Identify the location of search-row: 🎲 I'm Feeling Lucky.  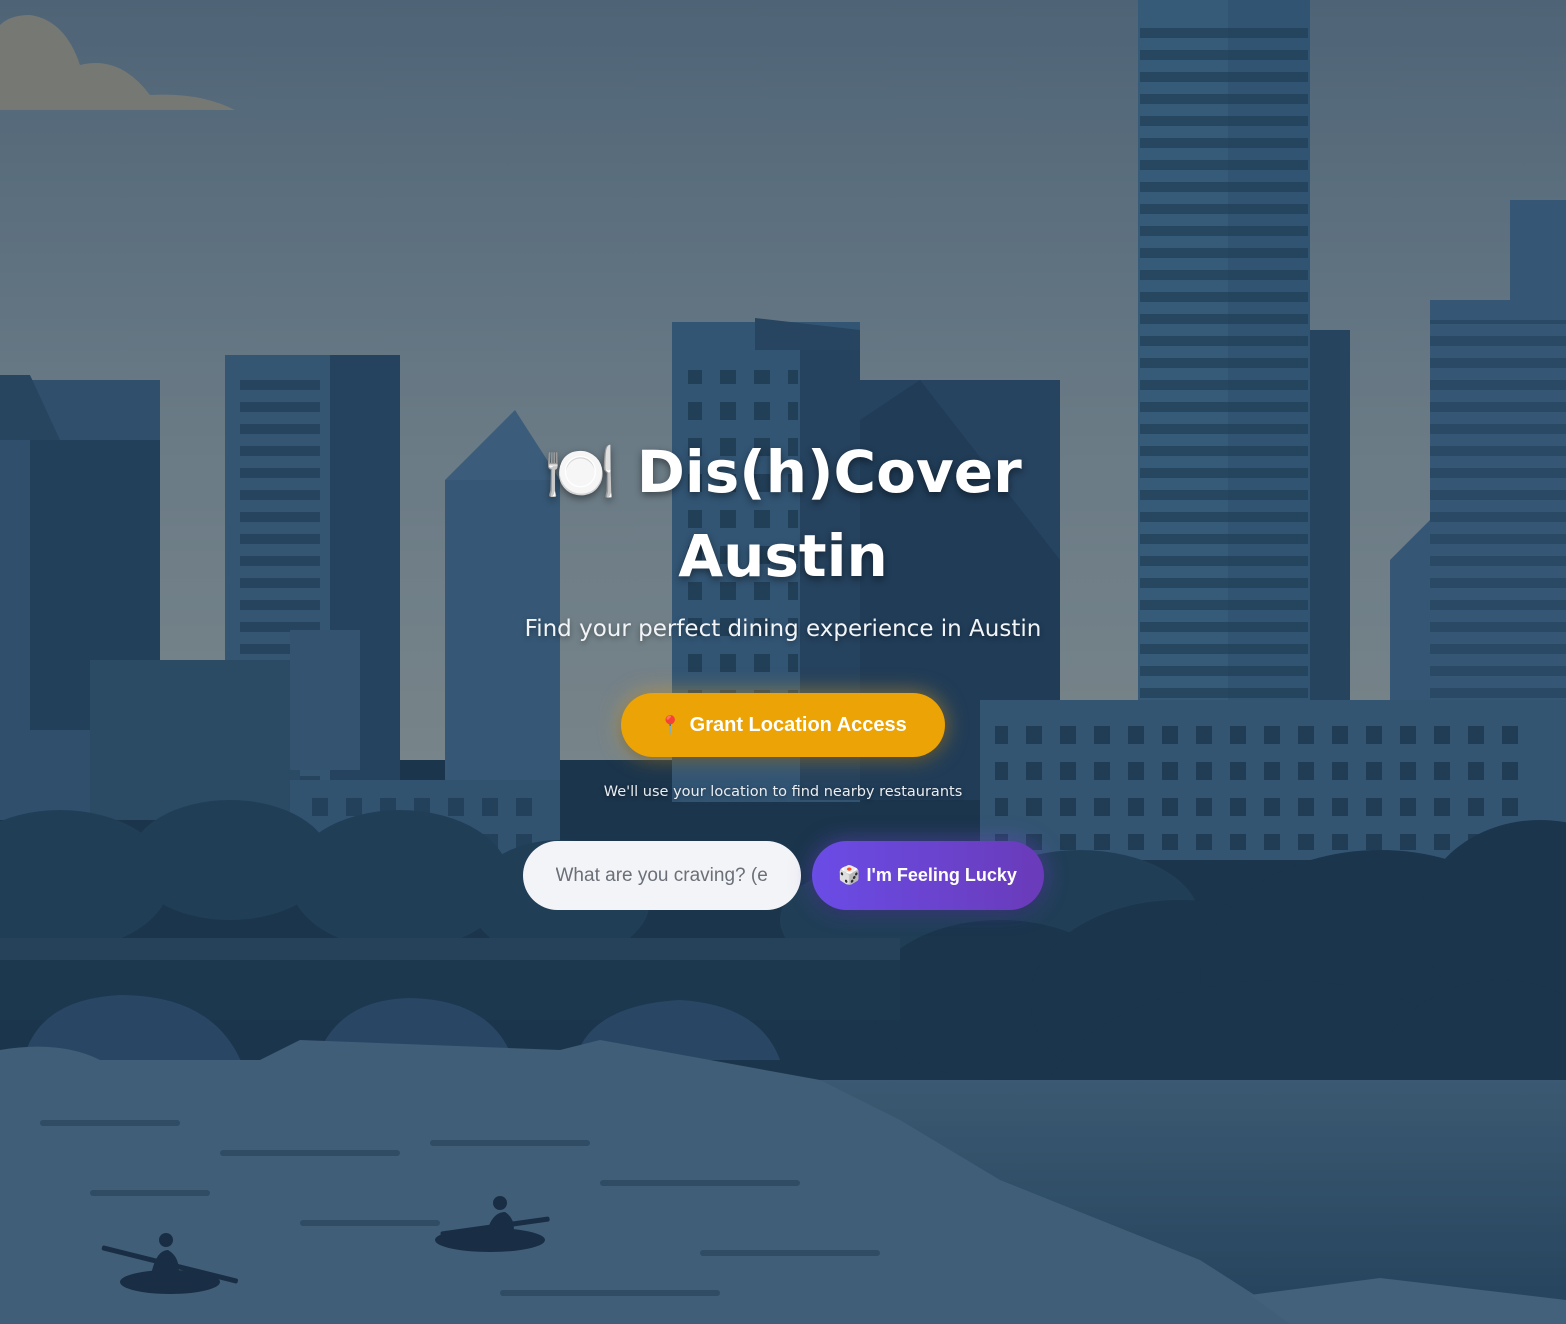
(783, 875).